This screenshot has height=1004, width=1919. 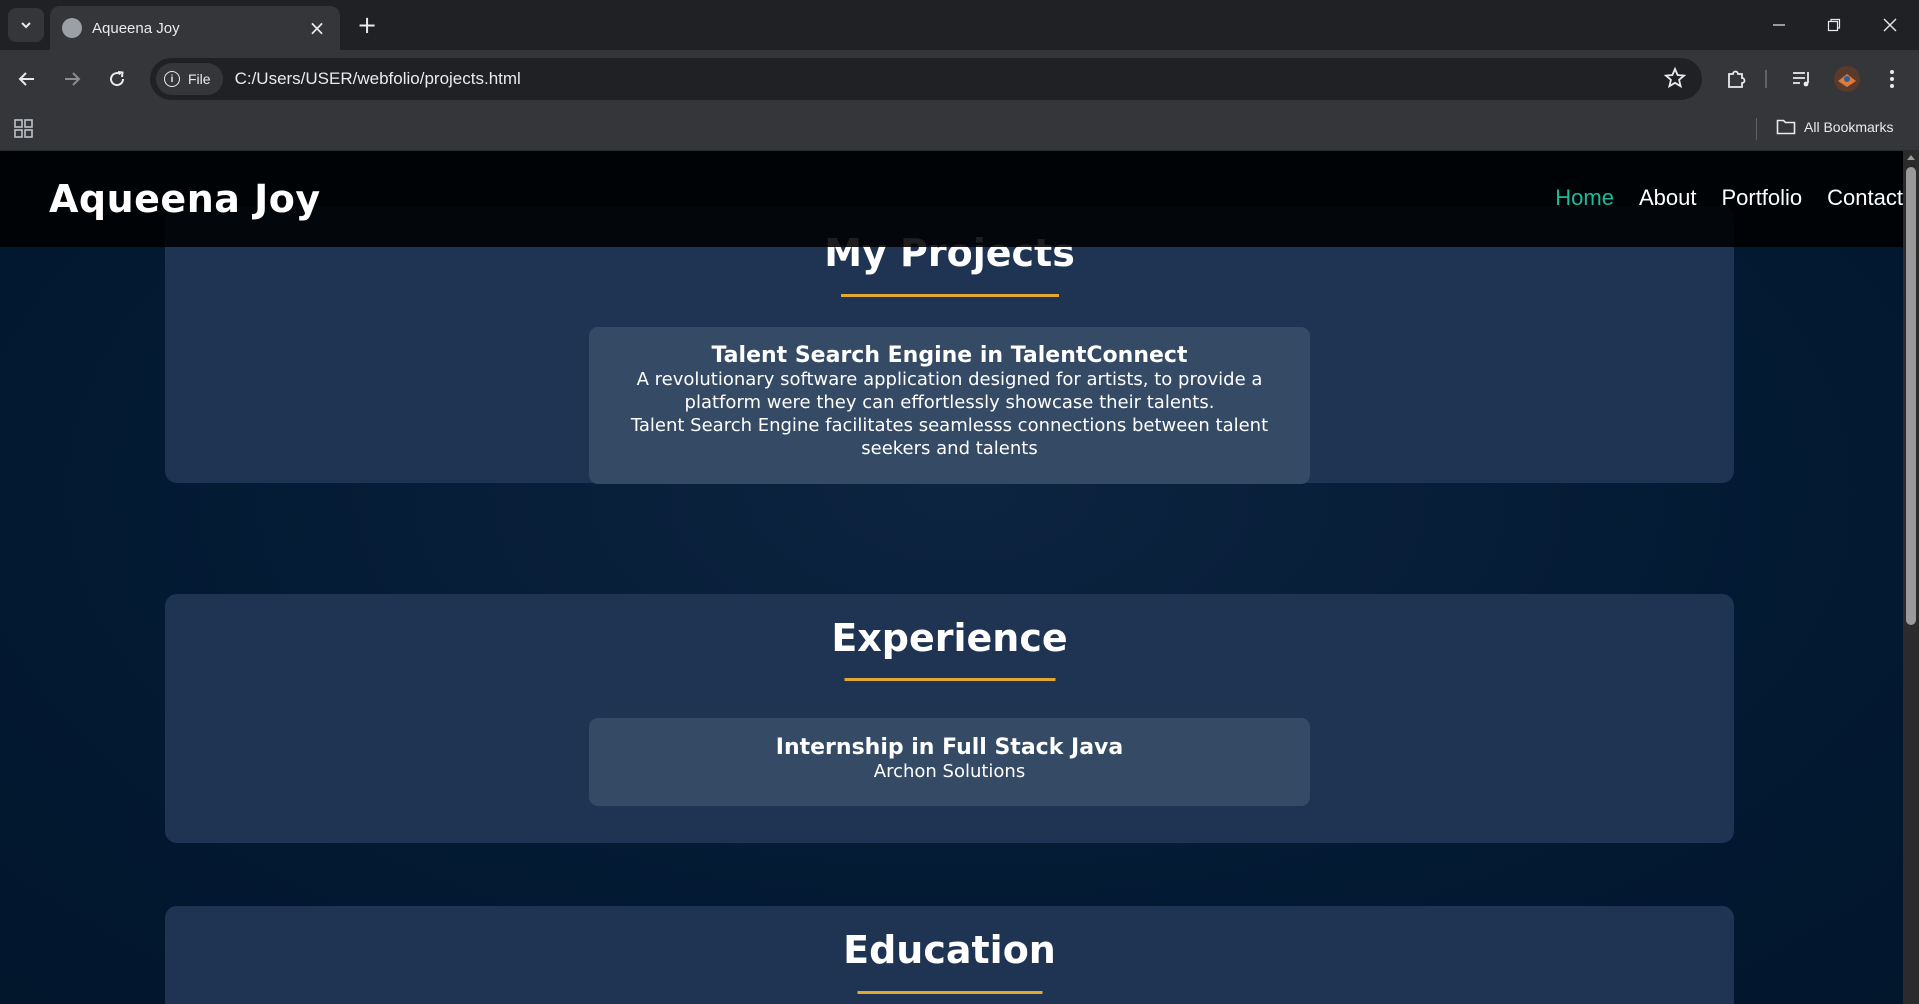 I want to click on minimize-icon, so click(x=1779, y=25).